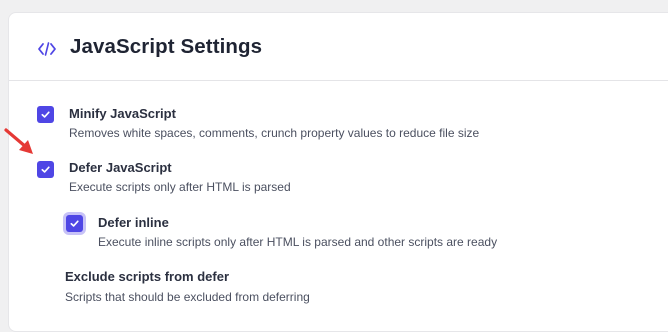  What do you see at coordinates (120, 167) in the screenshot?
I see `defer-javascript-label: Defer JavaScript` at bounding box center [120, 167].